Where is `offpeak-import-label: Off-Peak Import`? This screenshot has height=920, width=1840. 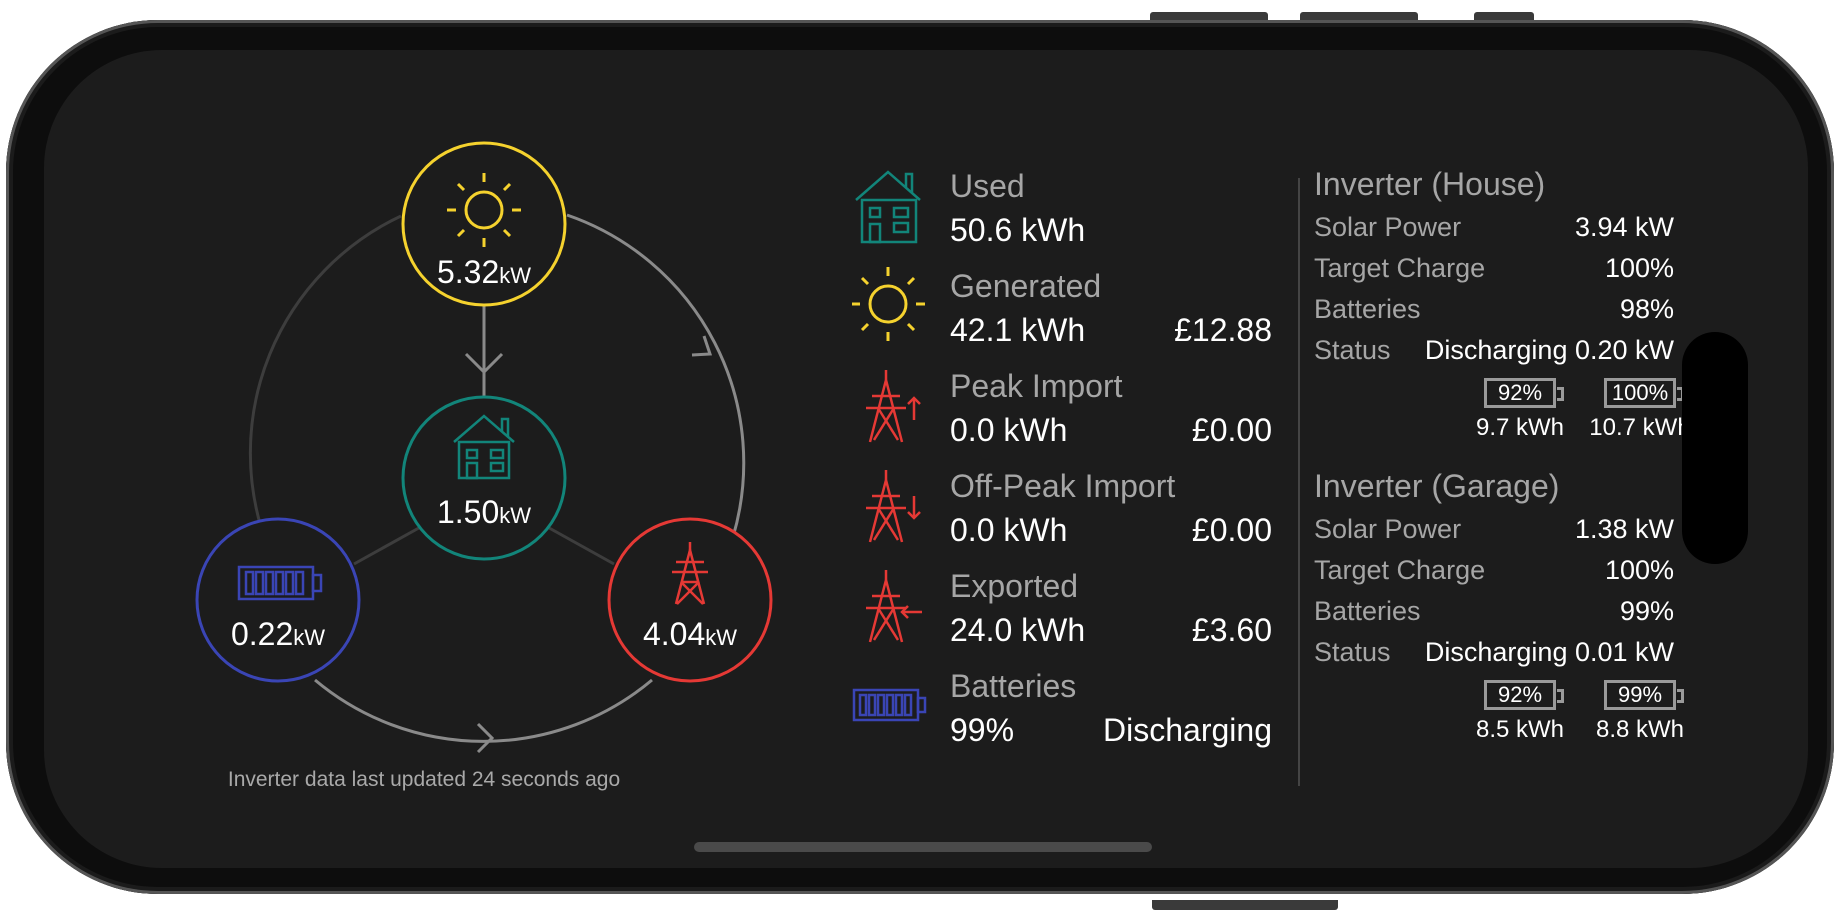
offpeak-import-label: Off-Peak Import is located at coordinates (1063, 486).